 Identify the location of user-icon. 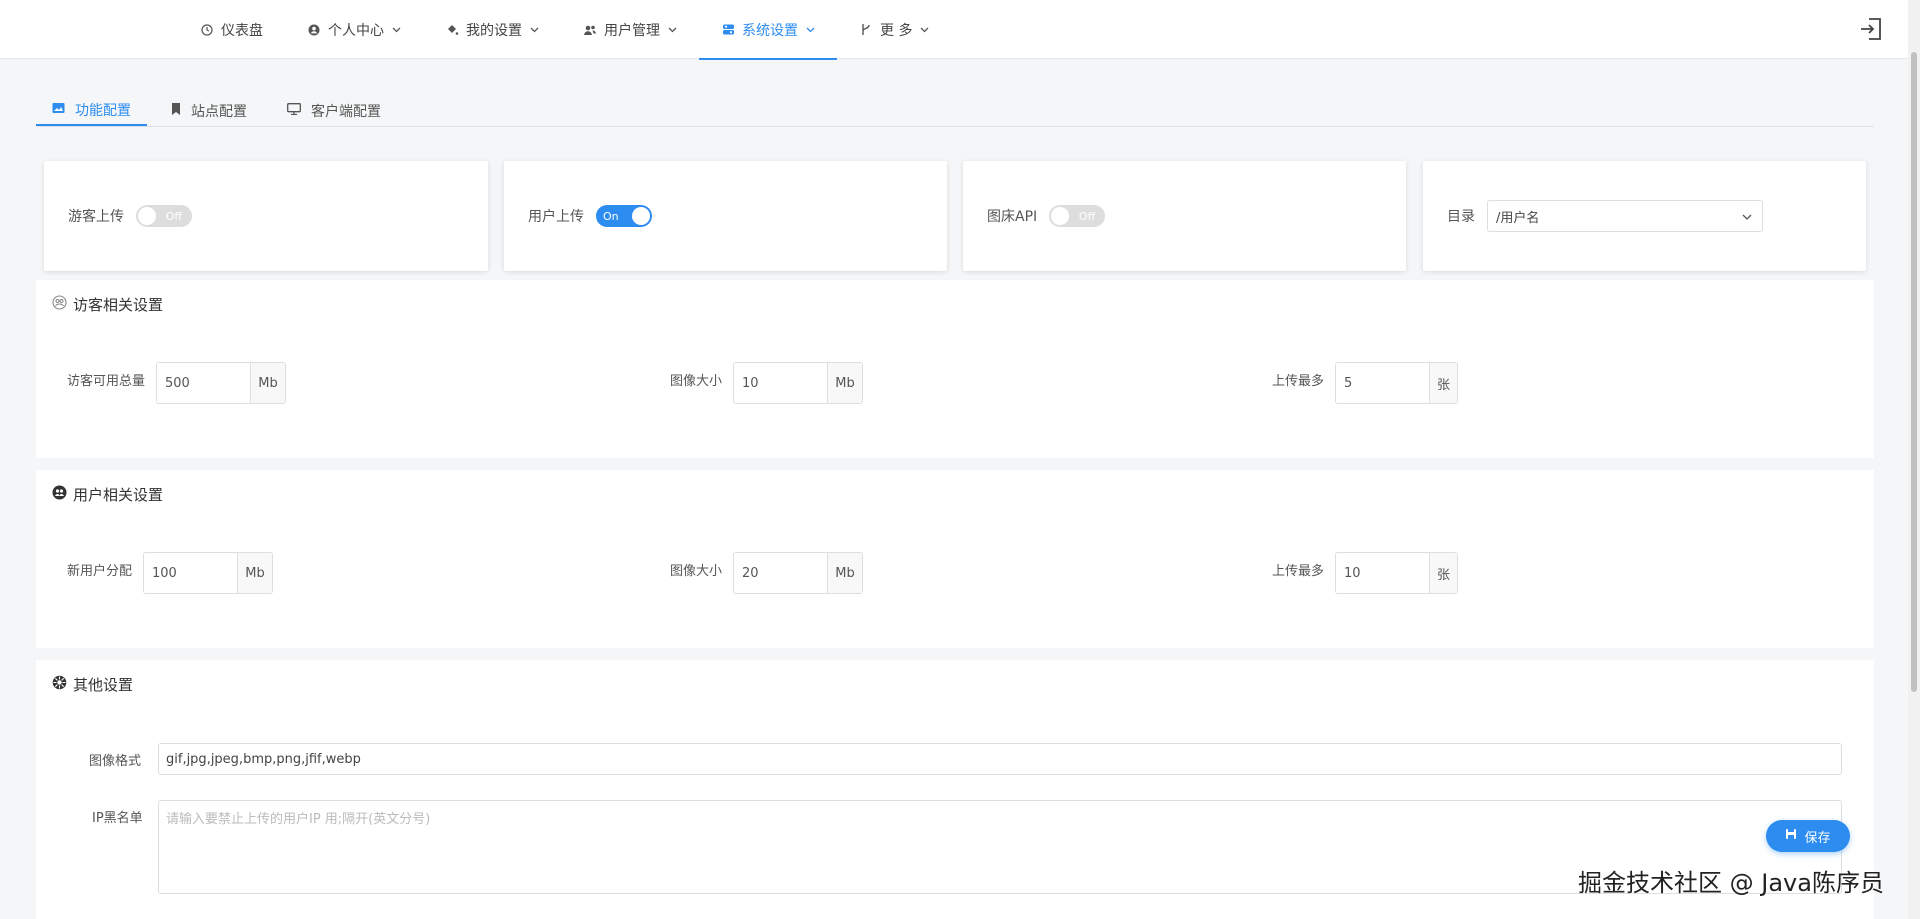
(314, 30).